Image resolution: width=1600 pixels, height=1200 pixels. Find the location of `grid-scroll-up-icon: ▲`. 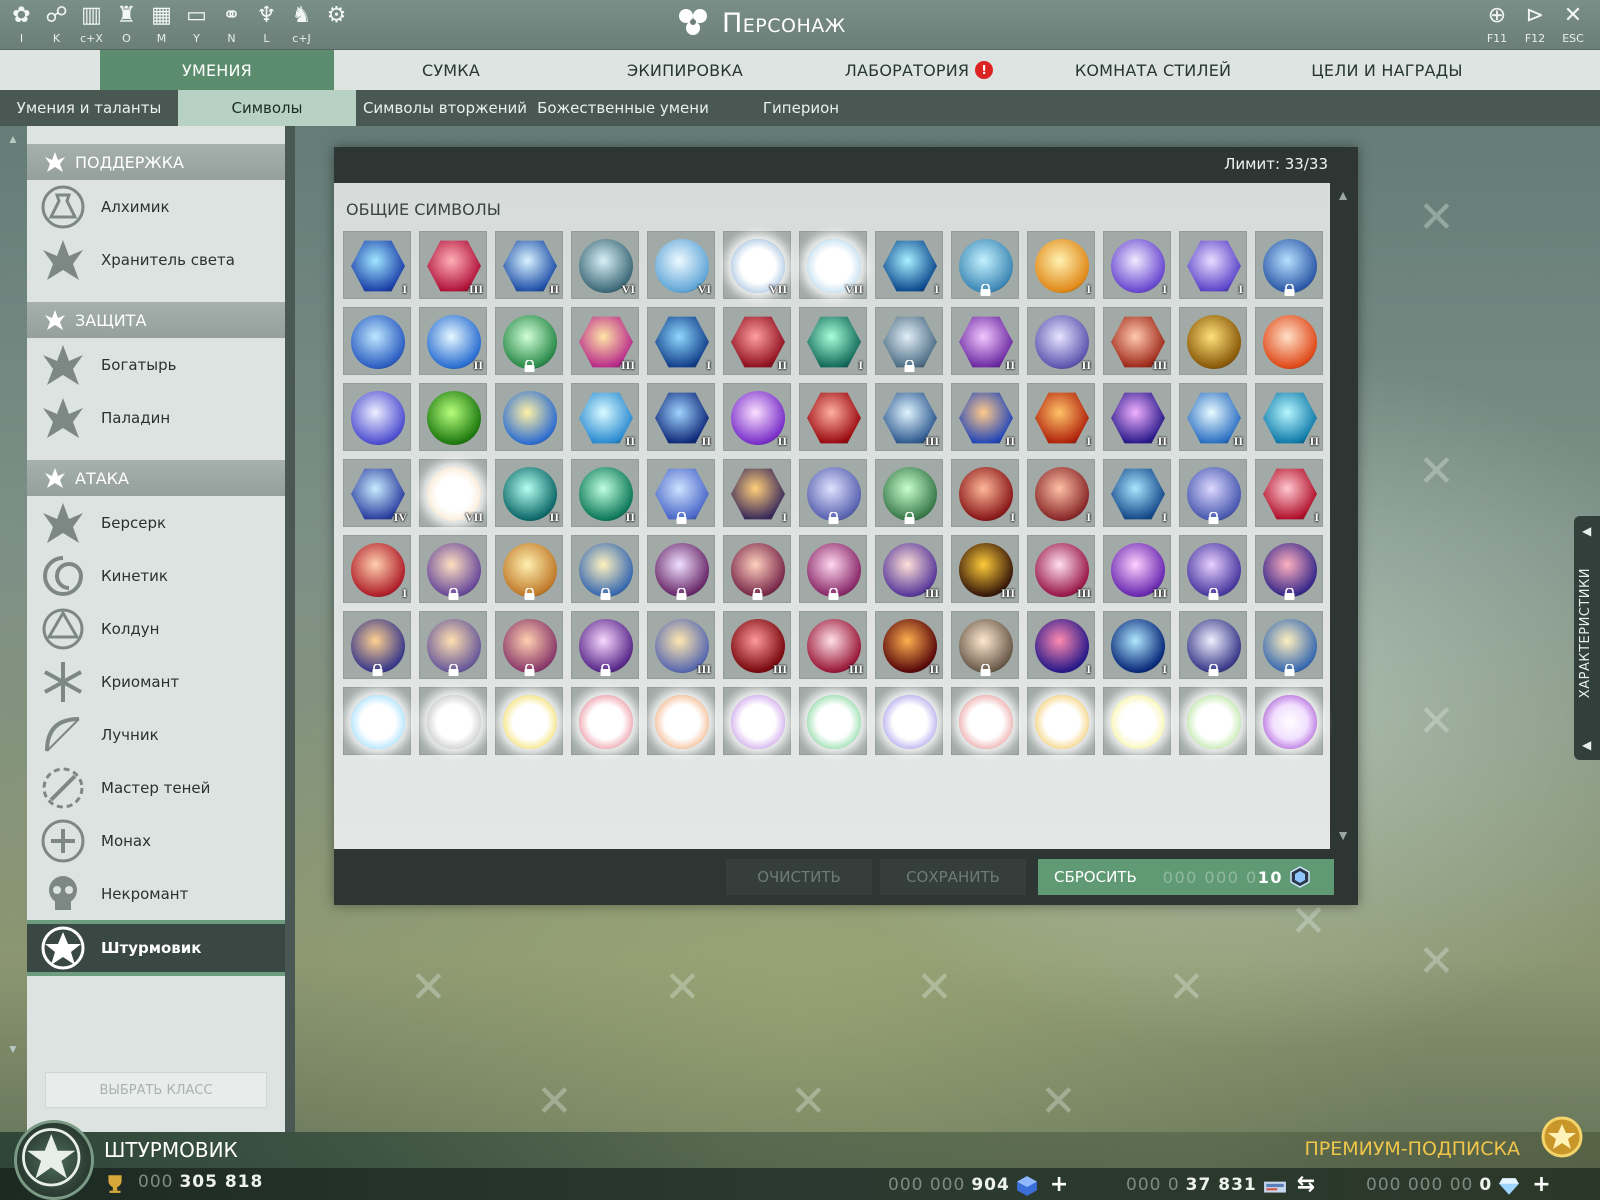

grid-scroll-up-icon: ▲ is located at coordinates (1343, 195).